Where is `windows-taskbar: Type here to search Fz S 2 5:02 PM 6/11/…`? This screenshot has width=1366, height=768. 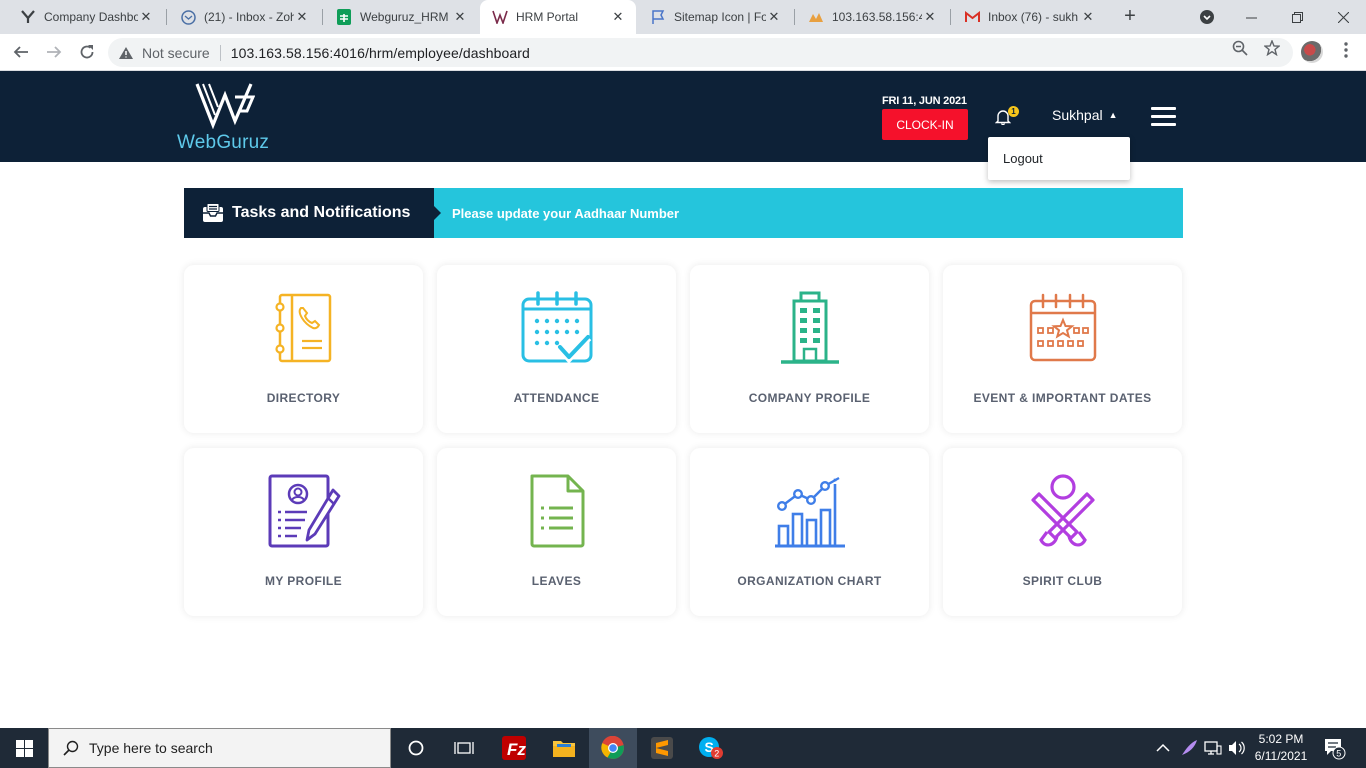 windows-taskbar: Type here to search Fz S 2 5:02 PM 6/11/… is located at coordinates (683, 748).